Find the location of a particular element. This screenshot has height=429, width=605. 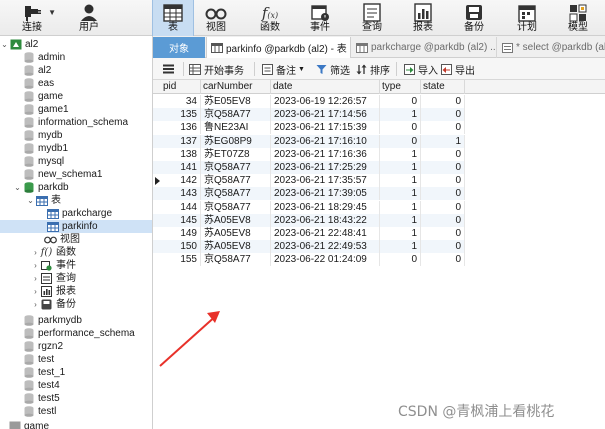

watermark: CSDN @青枫浦上看桃花 is located at coordinates (476, 412).